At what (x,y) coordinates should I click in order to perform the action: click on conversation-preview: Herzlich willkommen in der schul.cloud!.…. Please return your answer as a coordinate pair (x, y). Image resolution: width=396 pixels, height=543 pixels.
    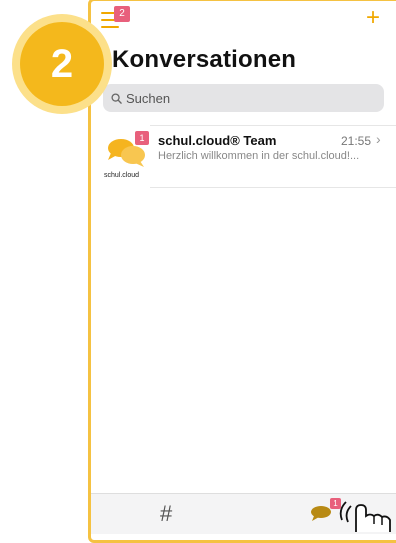
    Looking at the image, I should click on (259, 156).